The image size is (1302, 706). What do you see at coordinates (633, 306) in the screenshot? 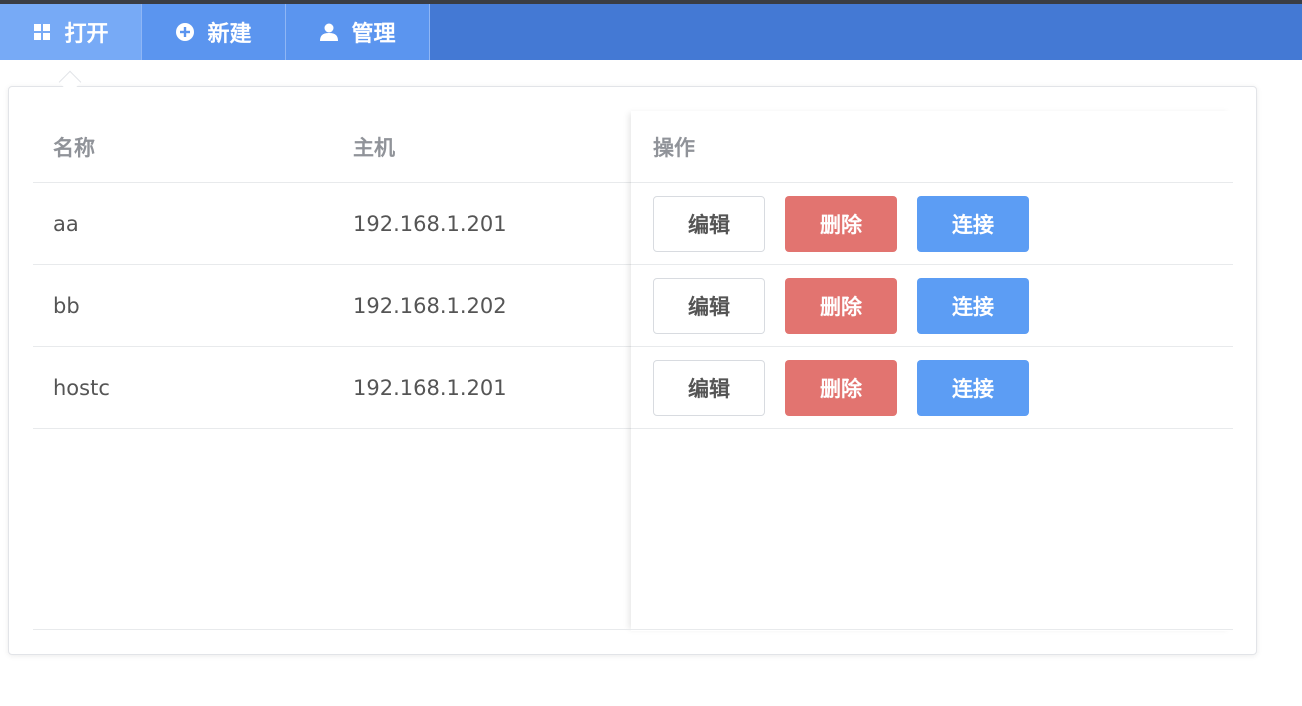
I see `table-row: bb 192.168.1.202 编辑 删除 连接` at bounding box center [633, 306].